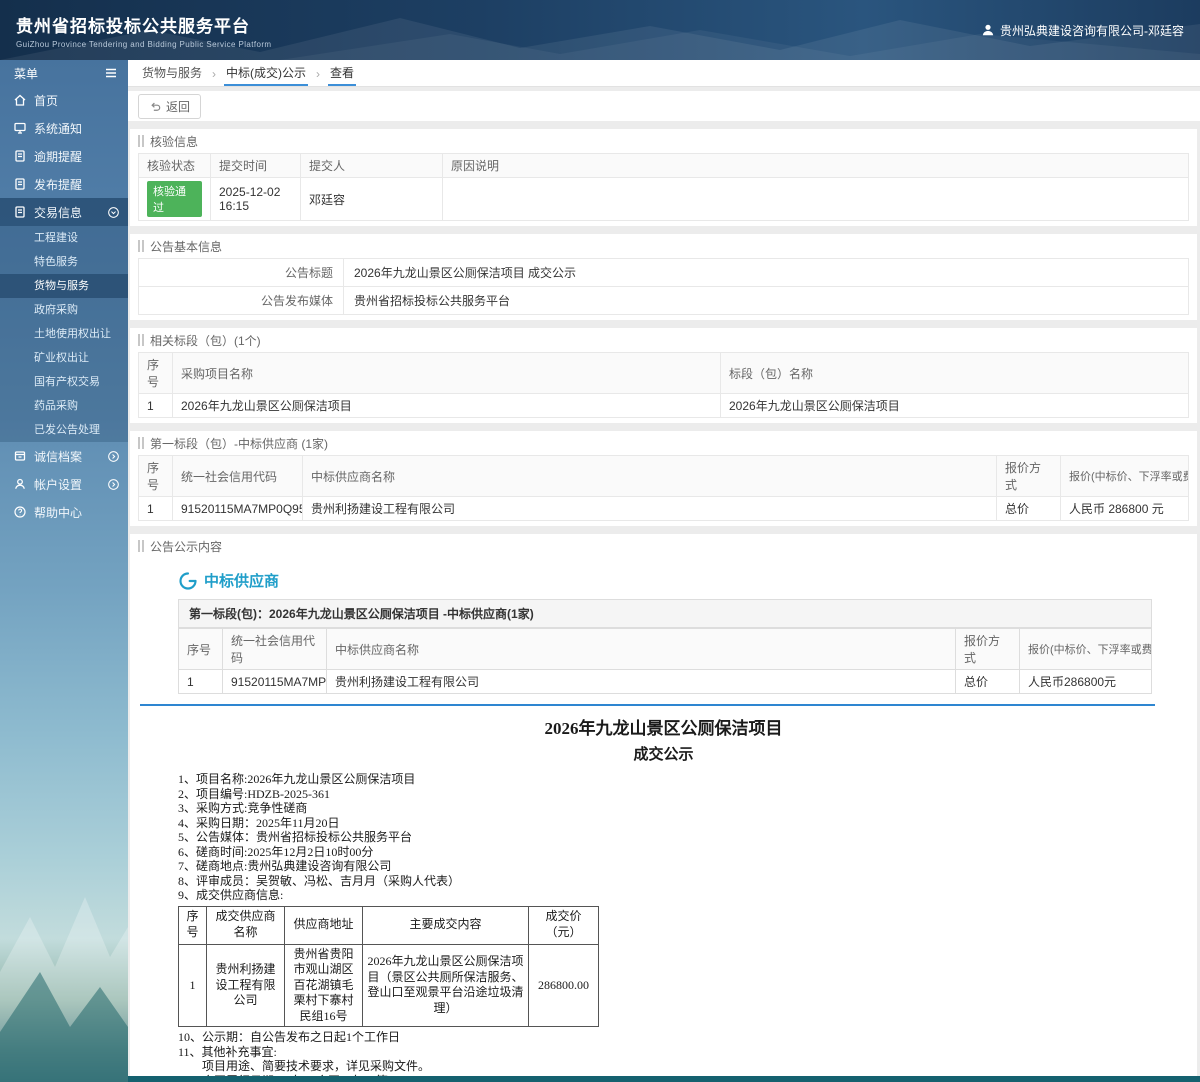  I want to click on hamburger-icon, so click(111, 73).